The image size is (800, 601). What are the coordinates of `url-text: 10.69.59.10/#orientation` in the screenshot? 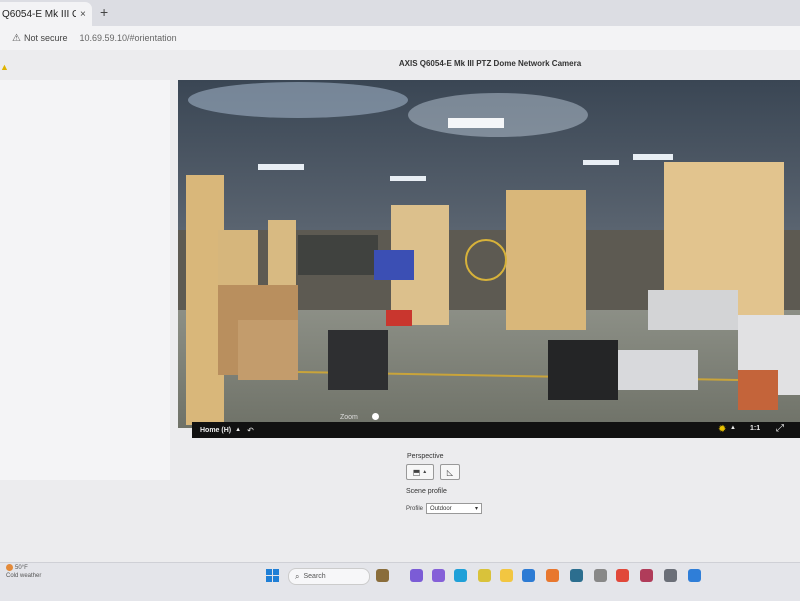 It's located at (128, 38).